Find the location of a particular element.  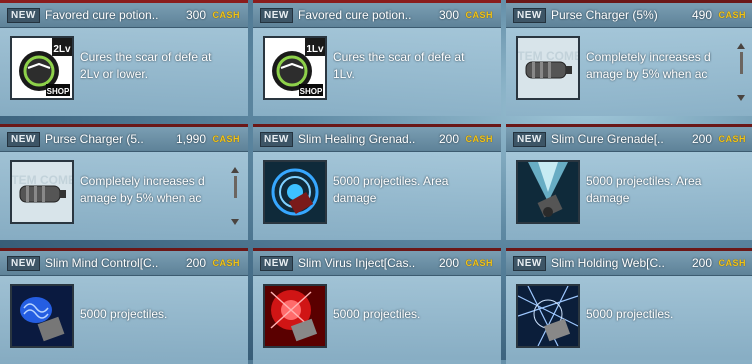

item-name: Purse Charger (5.. is located at coordinates (94, 139).